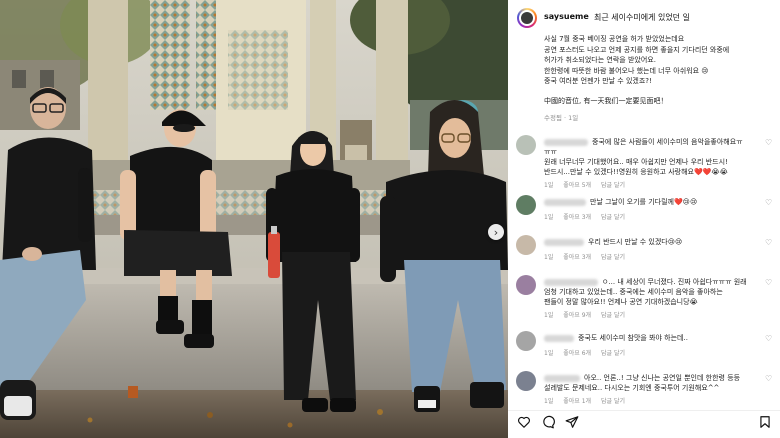  Describe the element at coordinates (606, 100) in the screenshot. I see `caption-chinese: 中國的音位, 有一天我们一定要见面吧！` at that location.